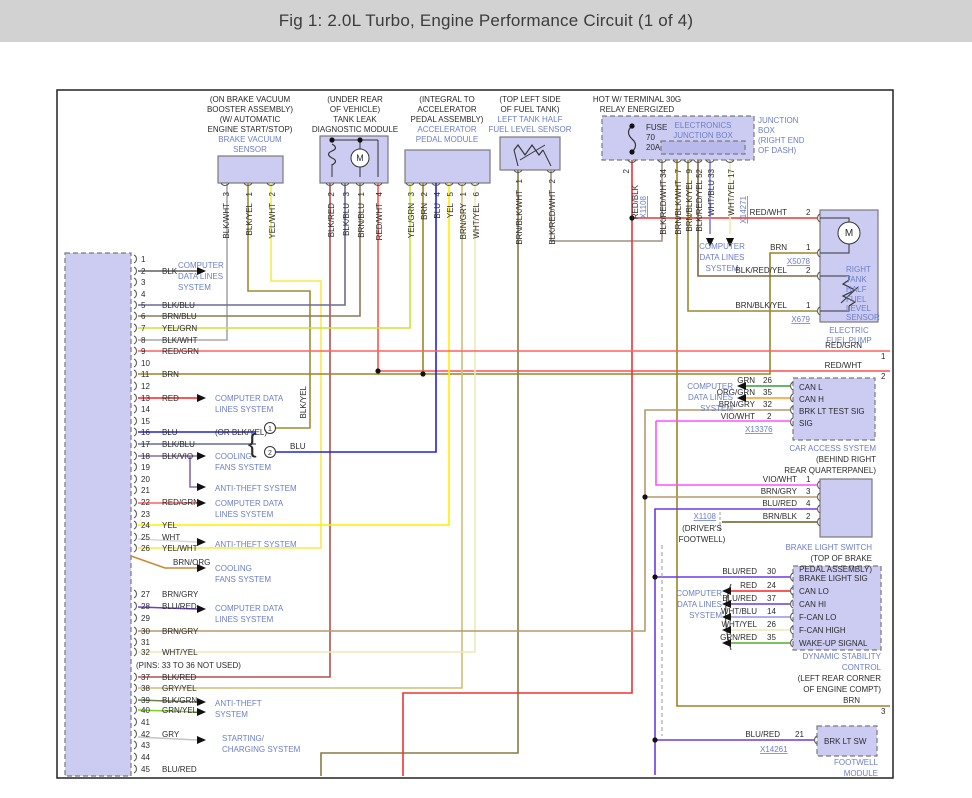 The image size is (972, 798). What do you see at coordinates (145, 734) in the screenshot?
I see `diagram-label: 42` at bounding box center [145, 734].